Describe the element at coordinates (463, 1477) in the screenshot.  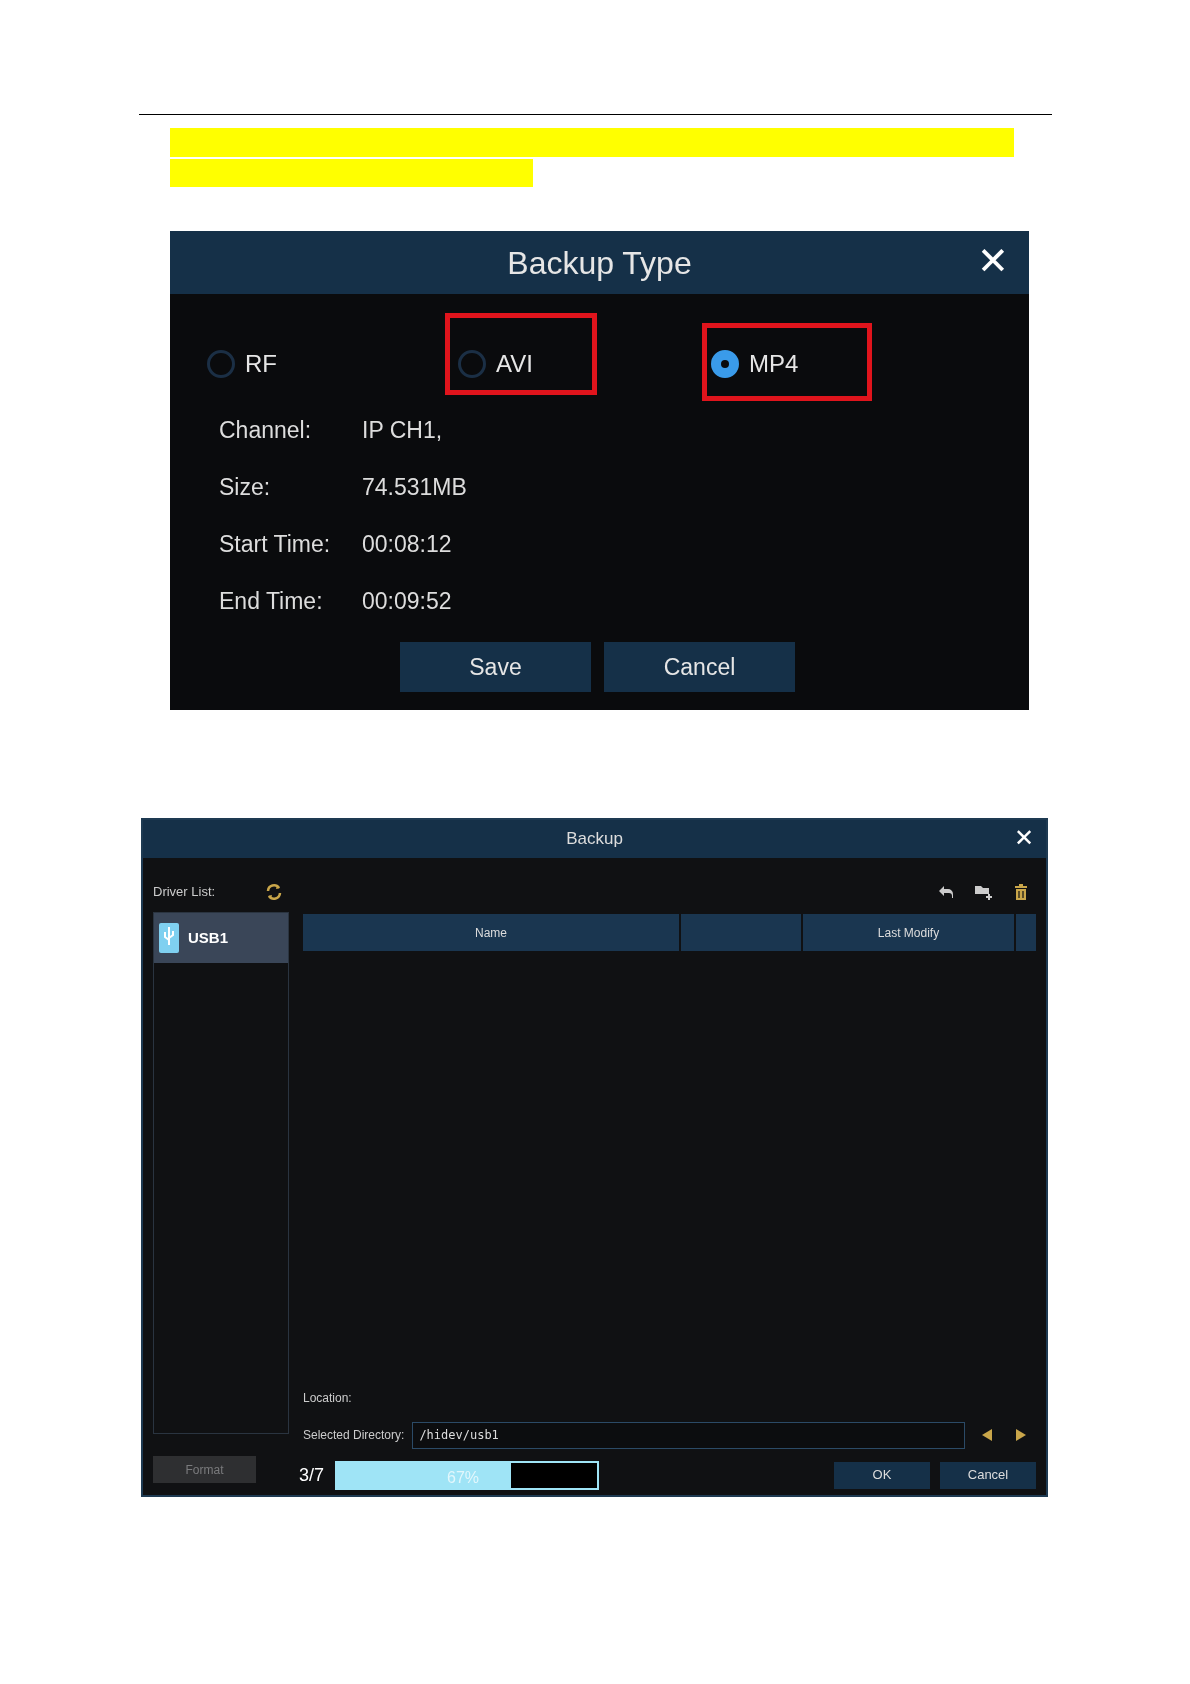
I see `progress-percent: 67%` at that location.